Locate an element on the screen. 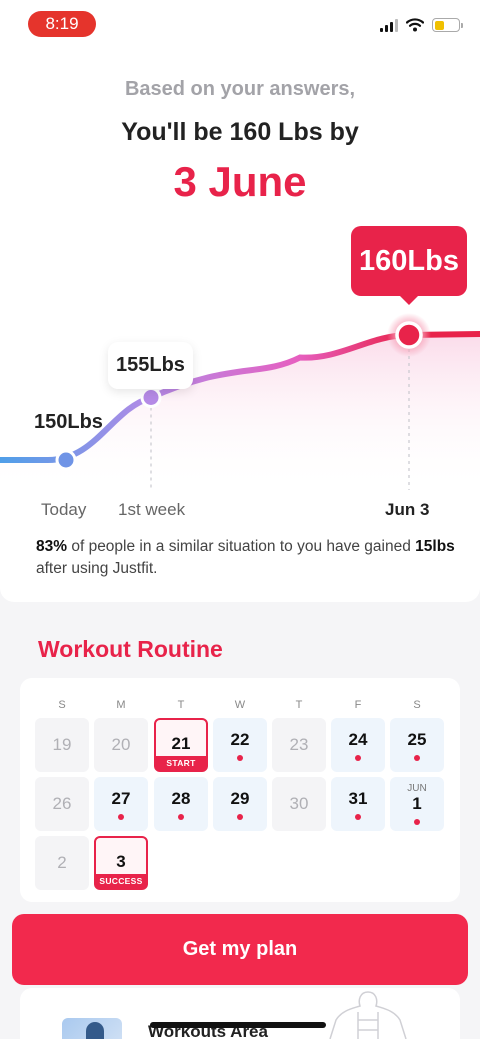  target-date: 3 June is located at coordinates (240, 181).